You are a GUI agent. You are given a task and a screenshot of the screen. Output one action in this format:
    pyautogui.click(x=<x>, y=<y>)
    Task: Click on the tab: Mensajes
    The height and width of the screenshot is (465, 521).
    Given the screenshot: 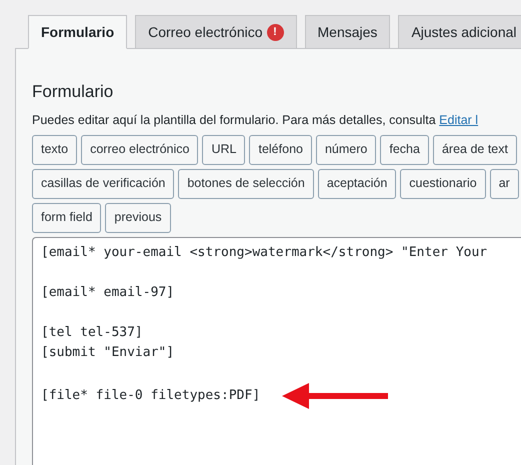 What is the action you would take?
    pyautogui.click(x=347, y=32)
    